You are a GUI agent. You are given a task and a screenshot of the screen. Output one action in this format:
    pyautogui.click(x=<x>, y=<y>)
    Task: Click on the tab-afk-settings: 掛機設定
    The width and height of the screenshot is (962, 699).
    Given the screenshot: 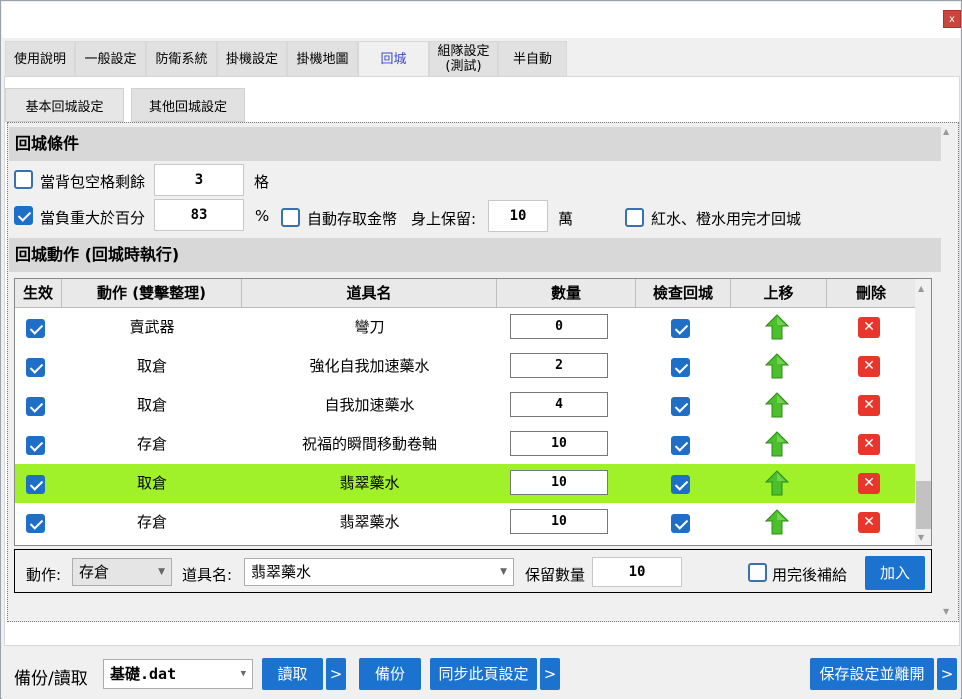 What is the action you would take?
    pyautogui.click(x=252, y=59)
    